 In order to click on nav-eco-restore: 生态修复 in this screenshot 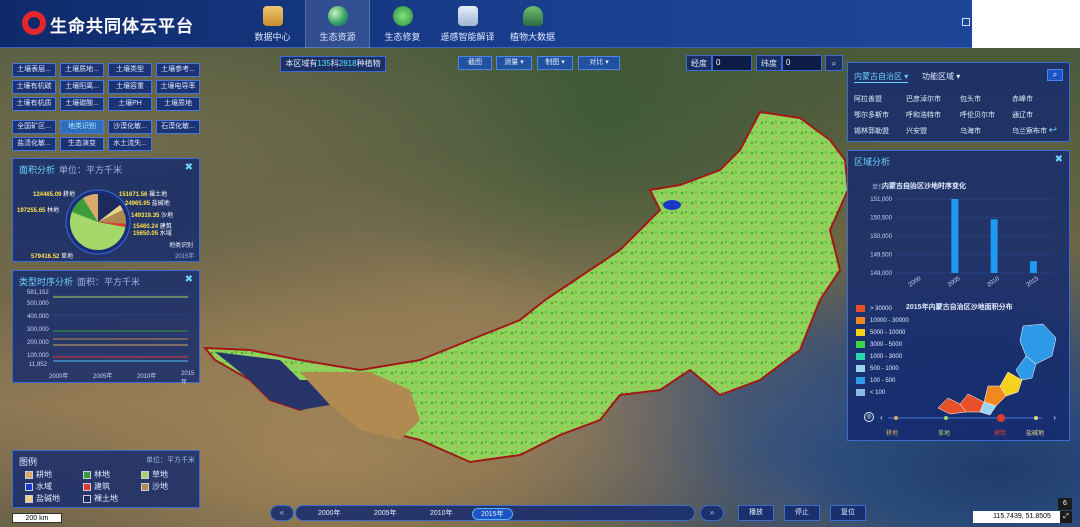, I will do `click(402, 24)`.